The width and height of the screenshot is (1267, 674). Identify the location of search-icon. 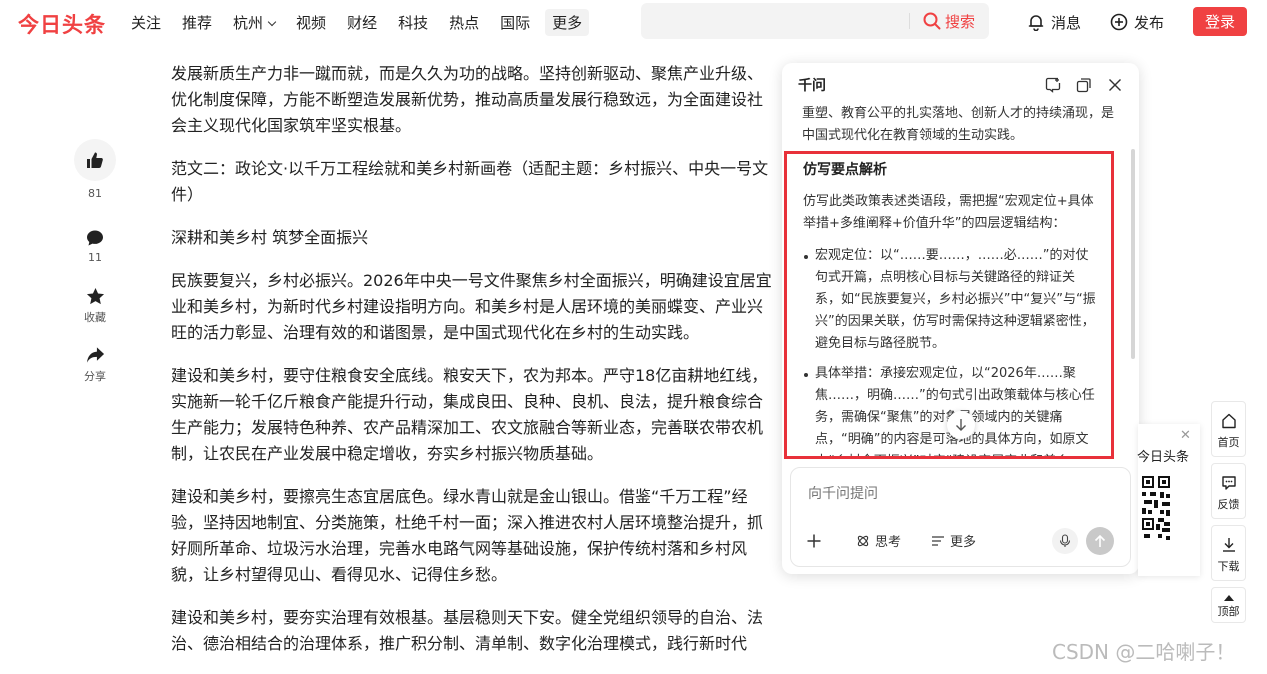
(932, 21).